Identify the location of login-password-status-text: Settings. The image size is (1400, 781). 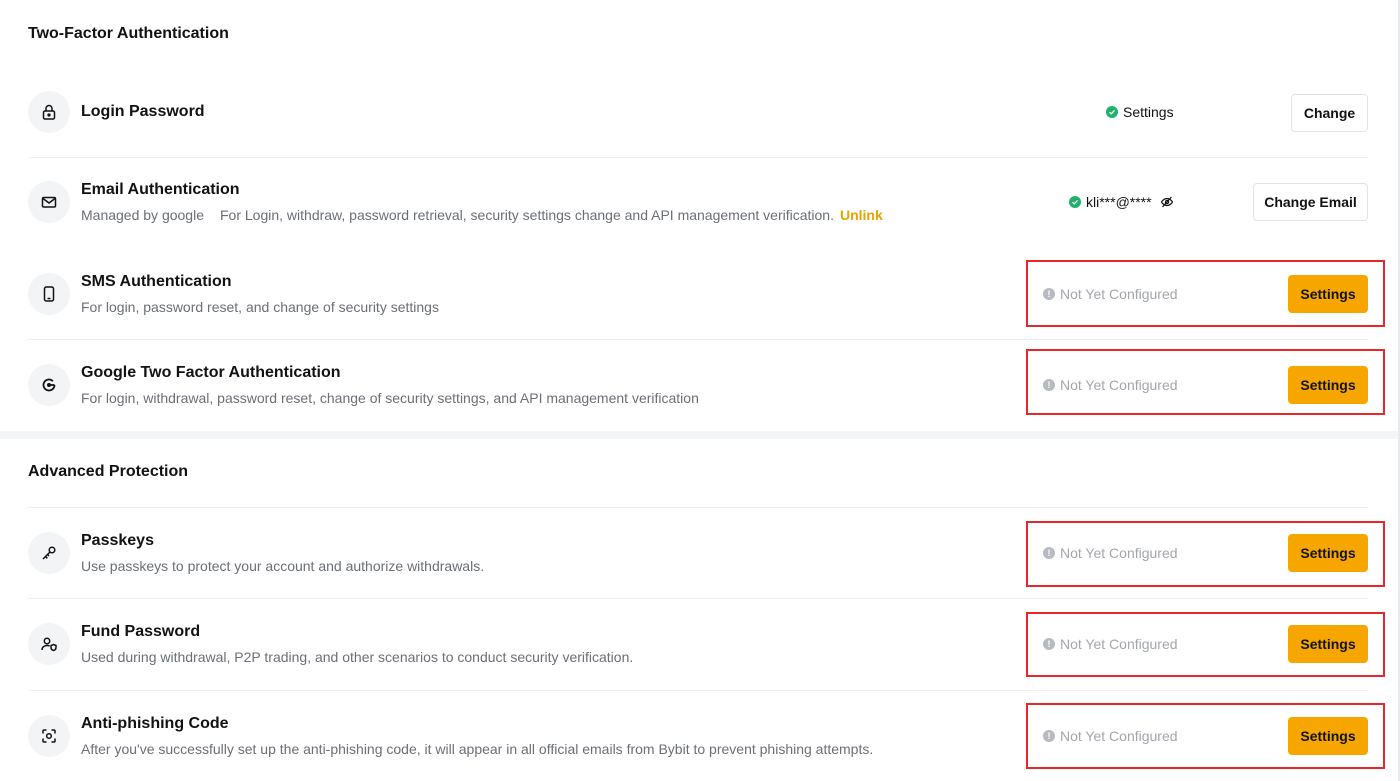
(1148, 112).